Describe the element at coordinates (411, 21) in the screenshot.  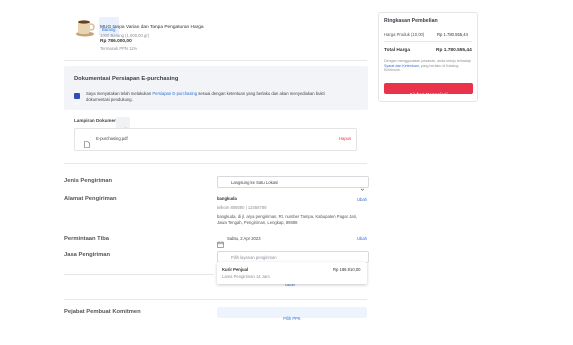
I see `summary-title: Ringkasan Pembelian` at that location.